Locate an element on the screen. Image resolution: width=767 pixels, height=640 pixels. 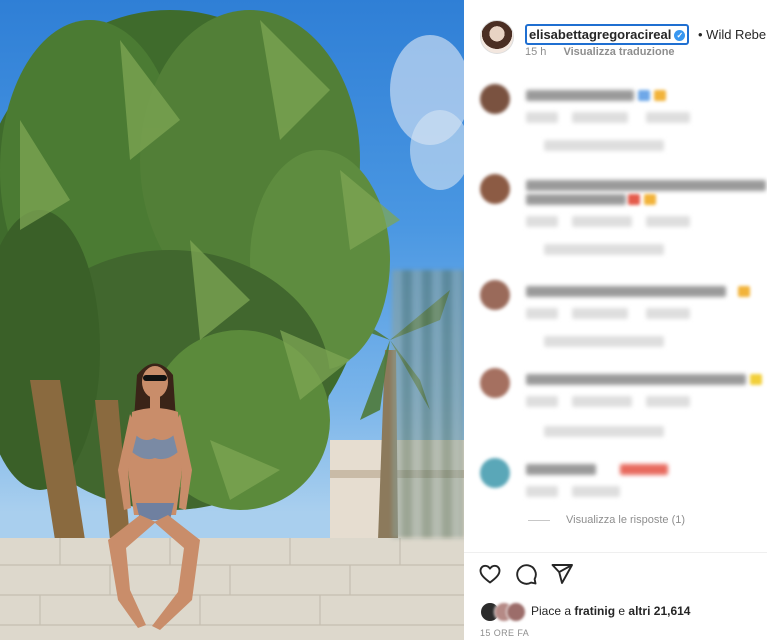
caption-time: 15 h is located at coordinates (536, 52).